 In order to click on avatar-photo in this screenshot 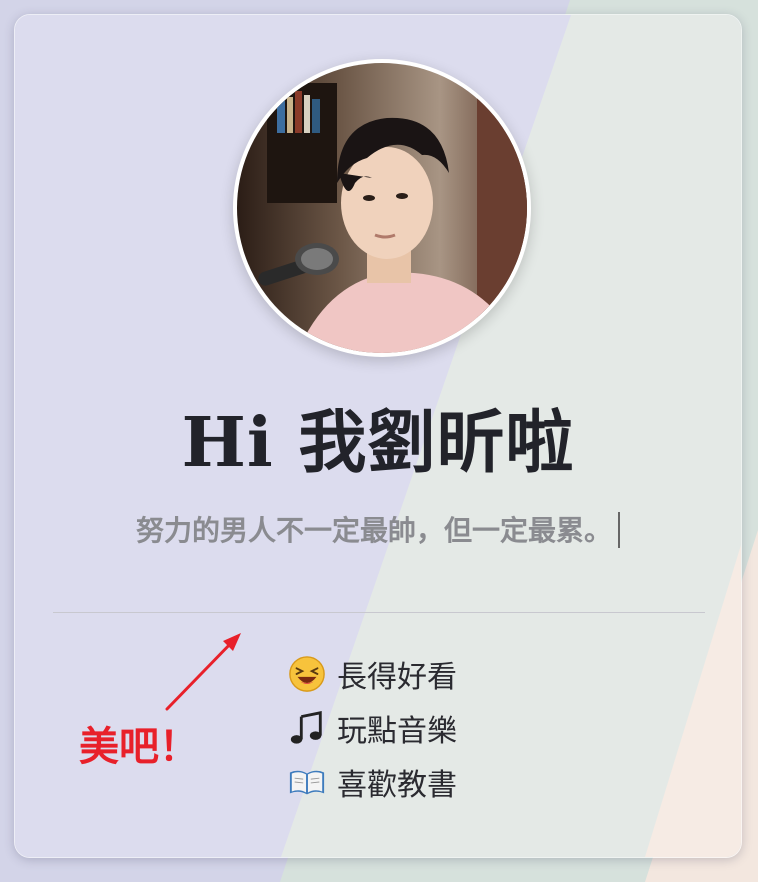, I will do `click(382, 208)`.